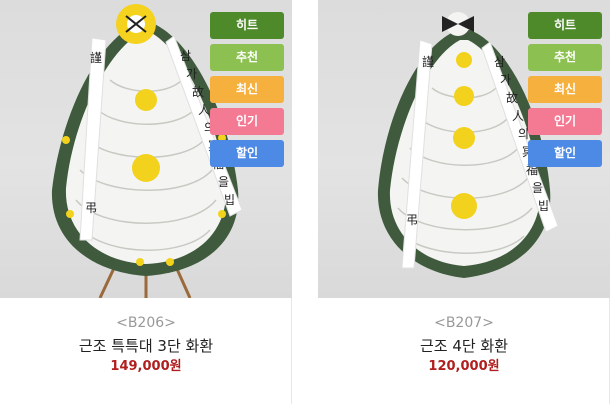 The width and height of the screenshot is (612, 404). I want to click on product-name: 근조 특특대 3단 화환, so click(146, 346).